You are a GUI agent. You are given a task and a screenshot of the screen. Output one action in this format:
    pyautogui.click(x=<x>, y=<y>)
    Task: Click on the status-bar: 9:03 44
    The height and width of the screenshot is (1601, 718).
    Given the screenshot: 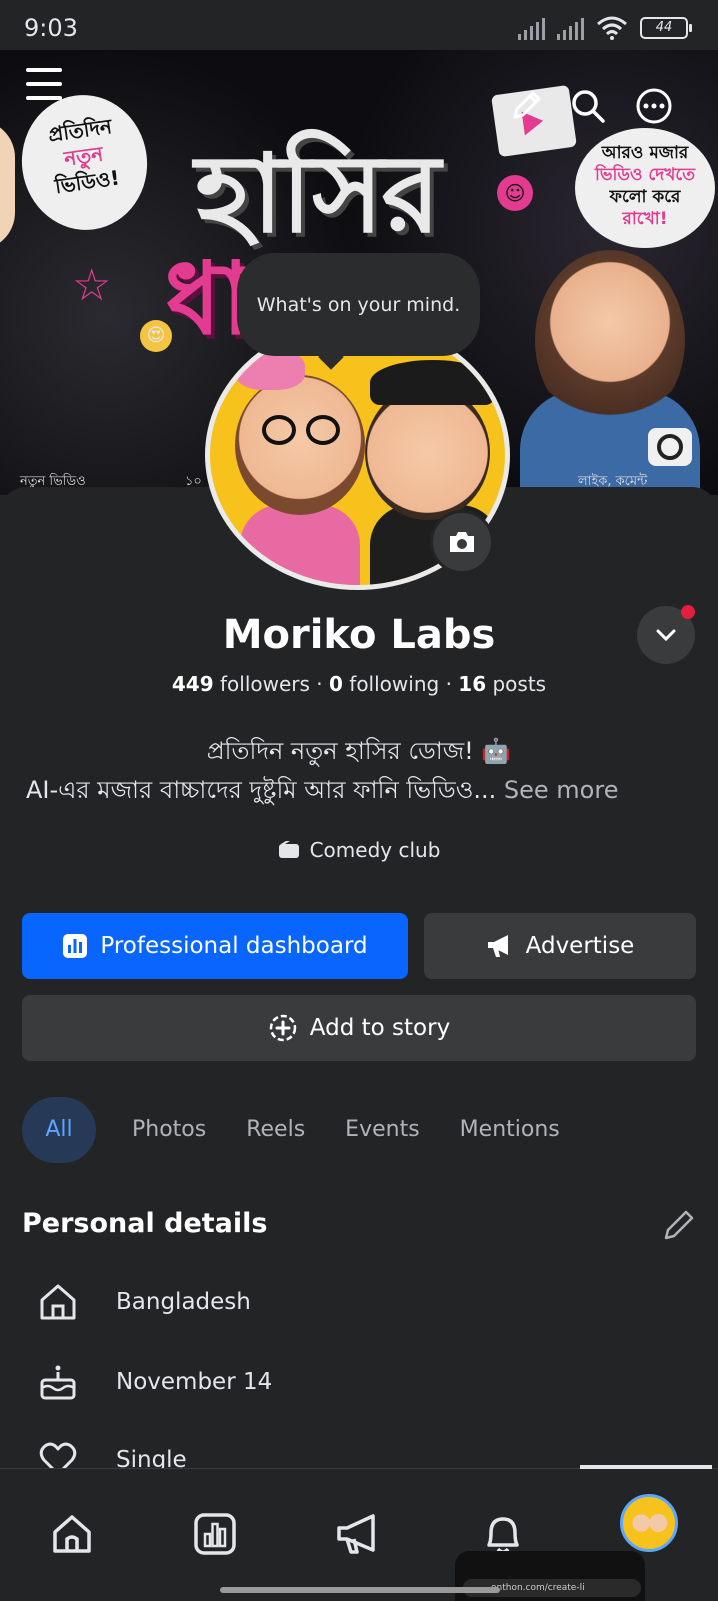 What is the action you would take?
    pyautogui.click(x=359, y=25)
    